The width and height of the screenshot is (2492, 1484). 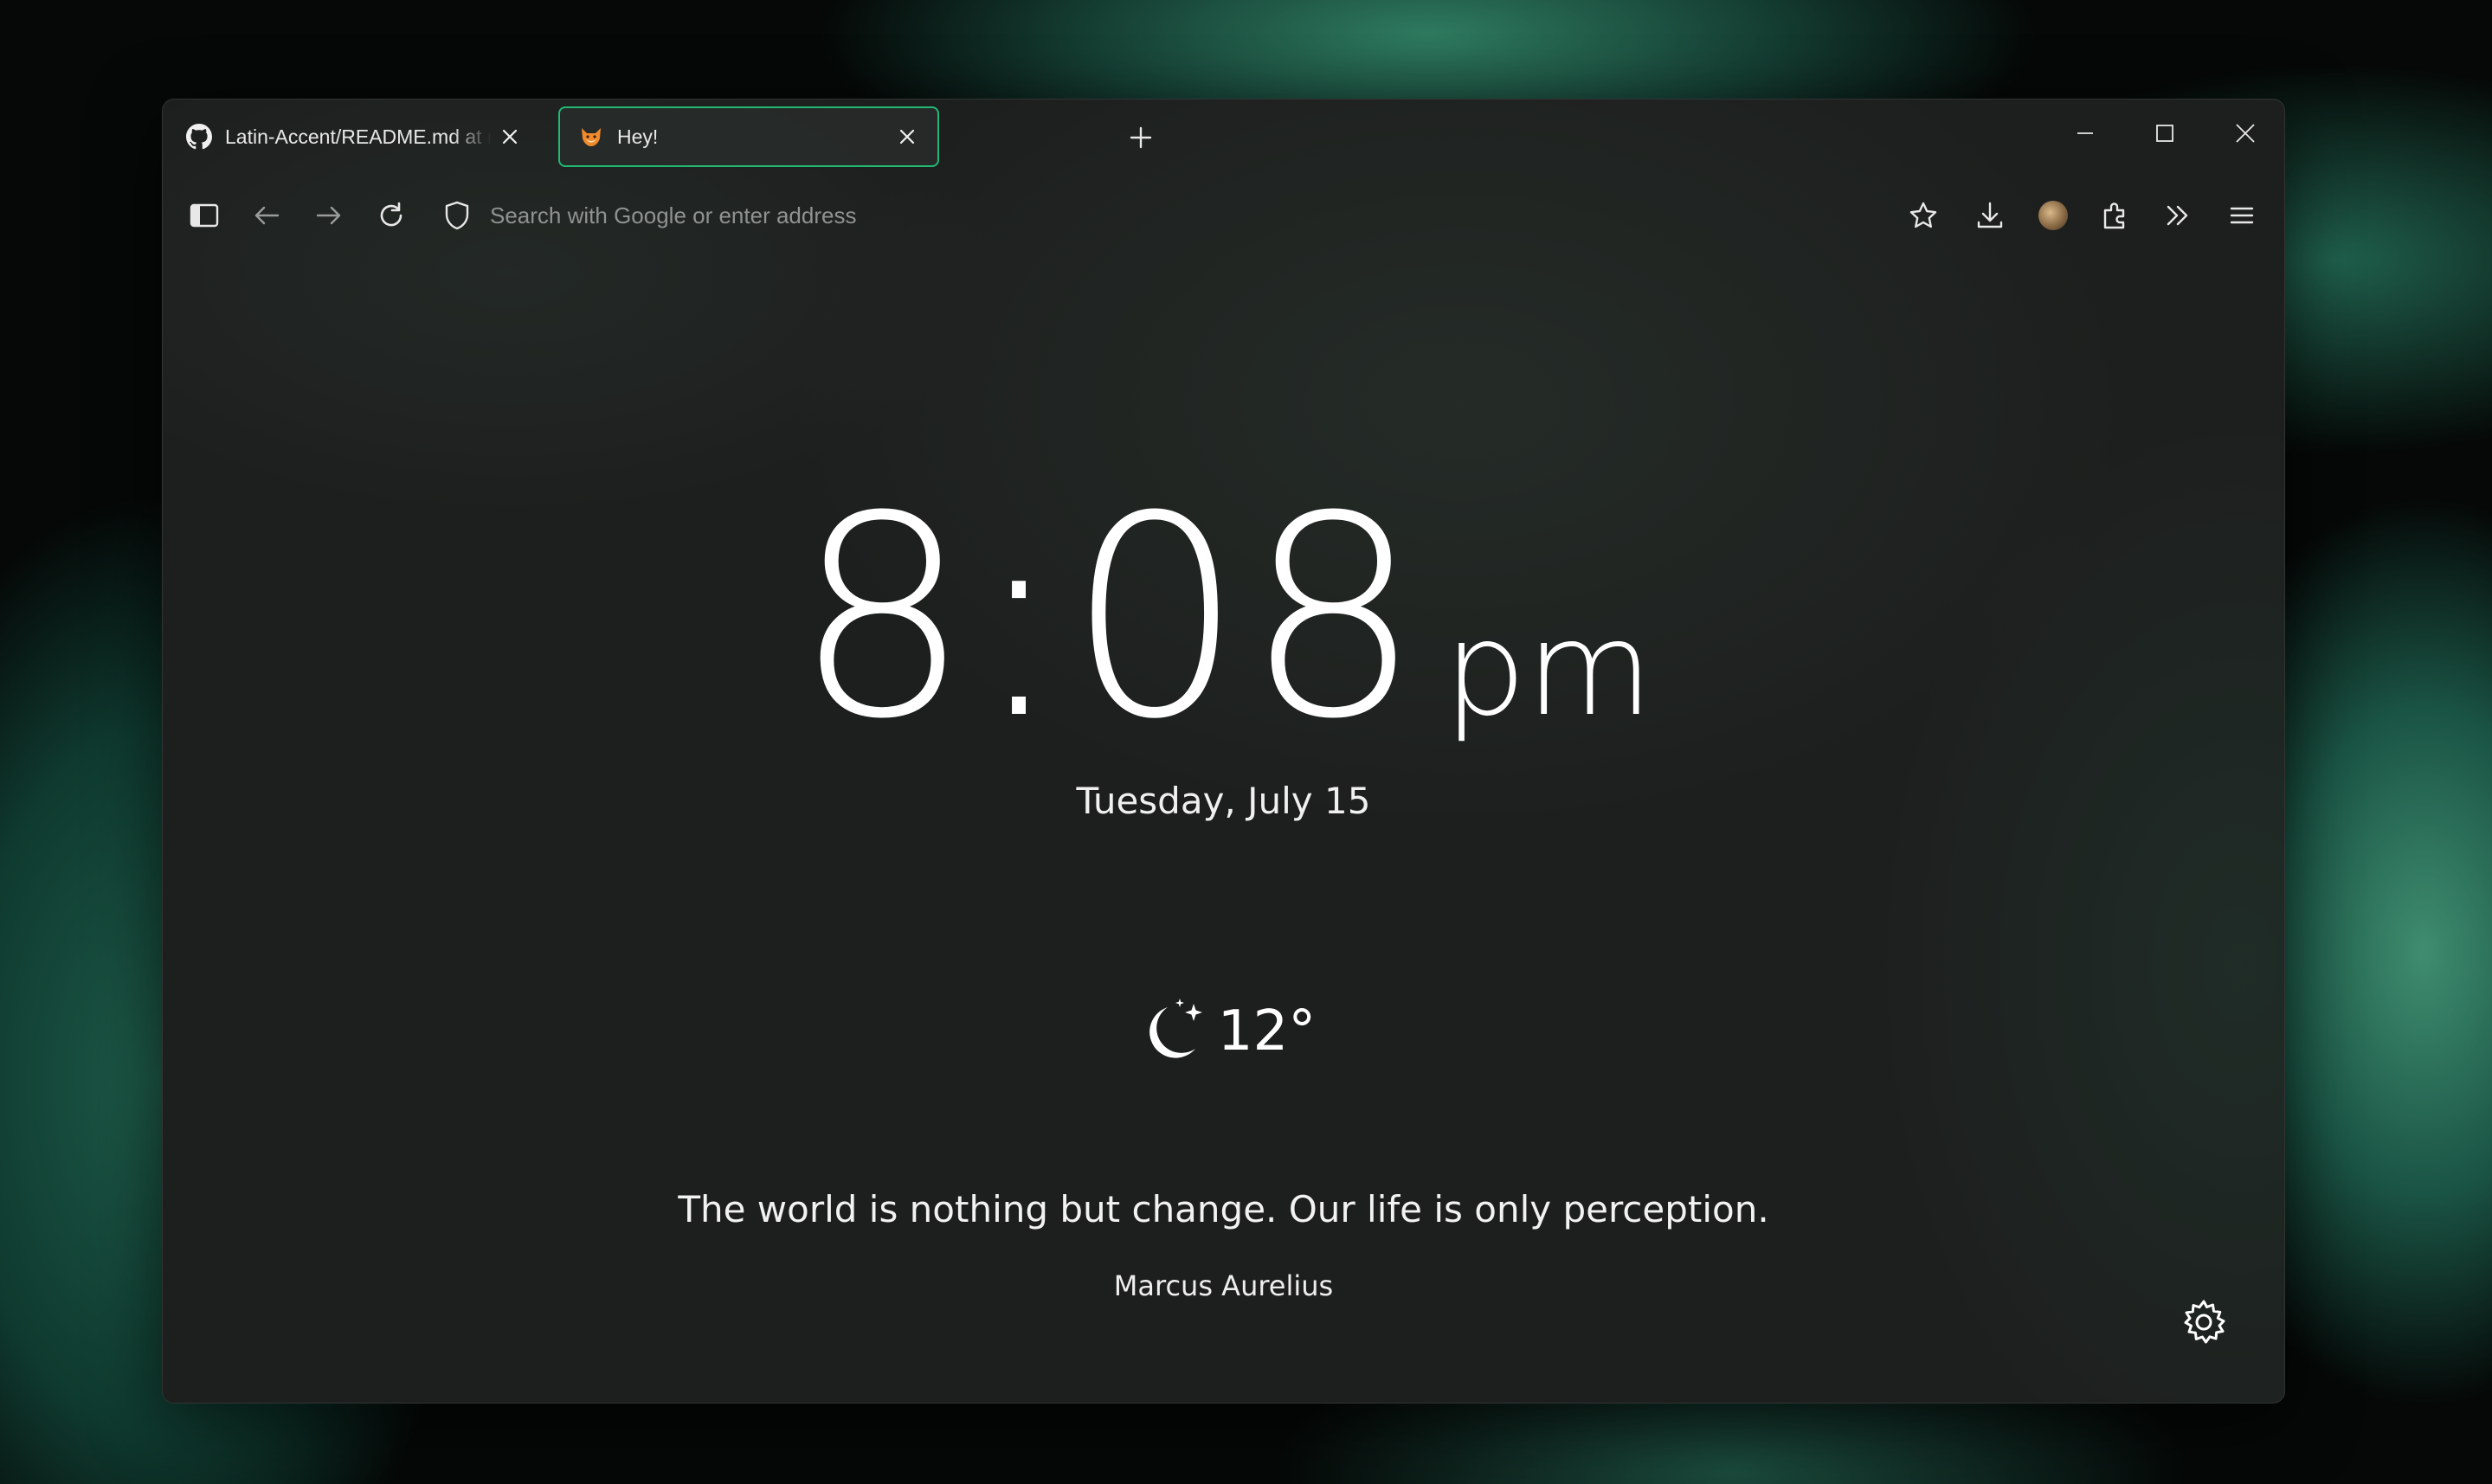 I want to click on moon-stars-icon, so click(x=1175, y=1028).